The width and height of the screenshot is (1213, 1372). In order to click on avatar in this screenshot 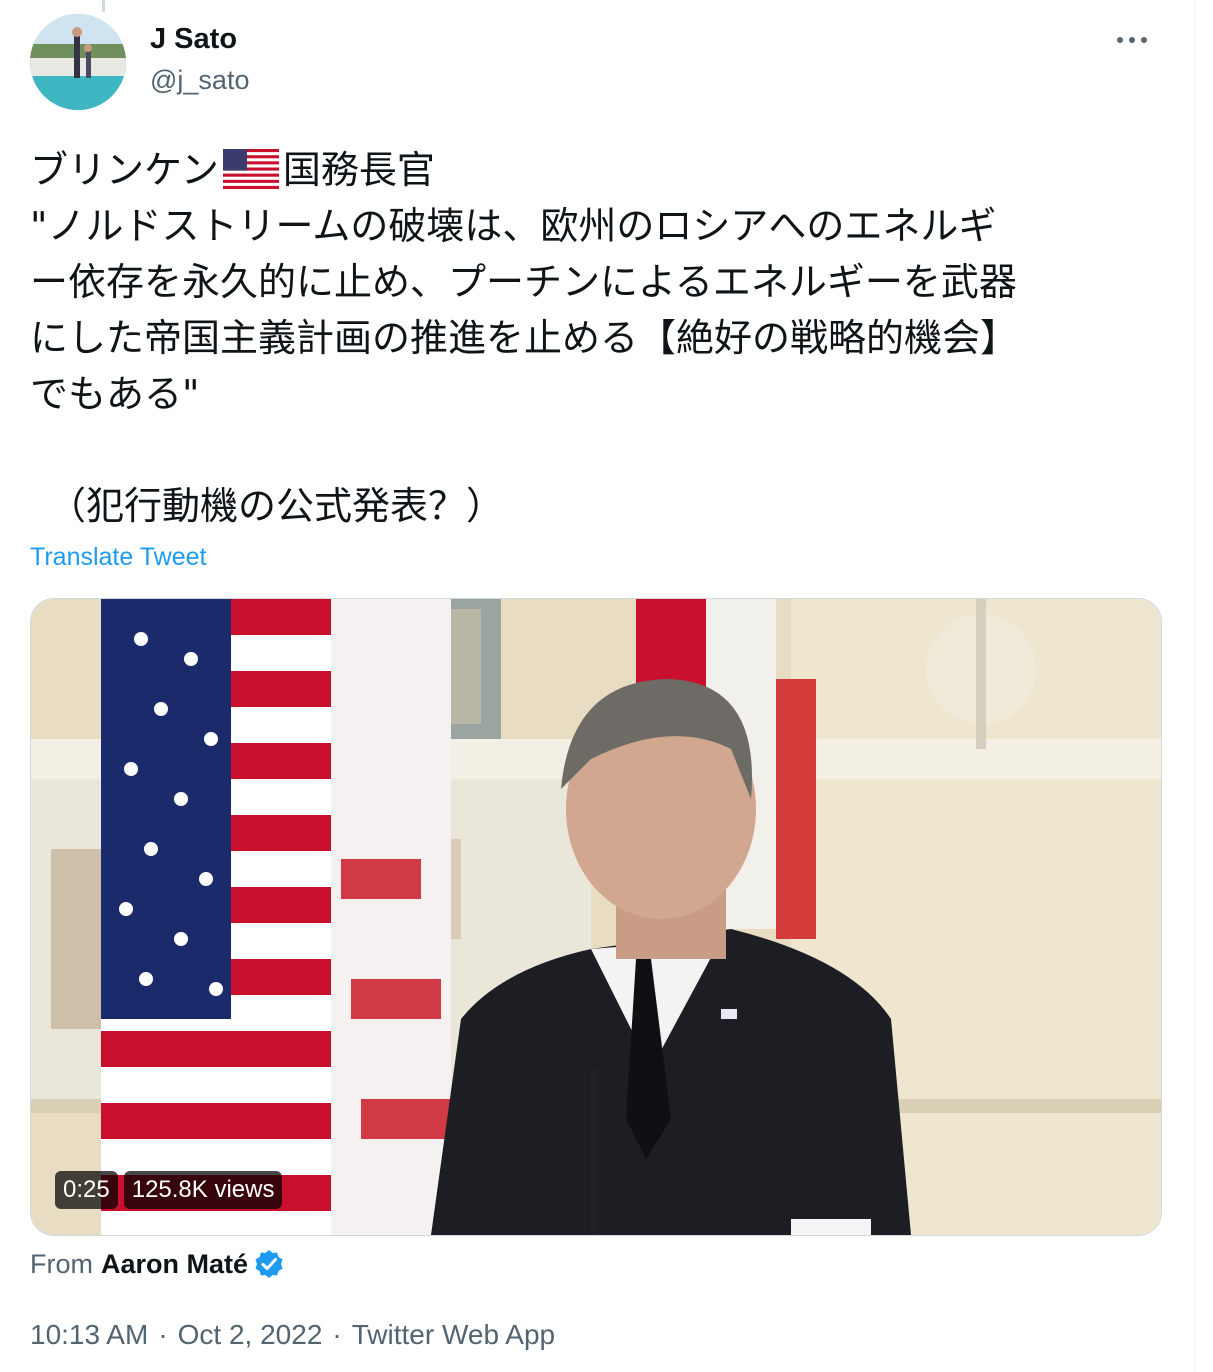, I will do `click(78, 62)`.